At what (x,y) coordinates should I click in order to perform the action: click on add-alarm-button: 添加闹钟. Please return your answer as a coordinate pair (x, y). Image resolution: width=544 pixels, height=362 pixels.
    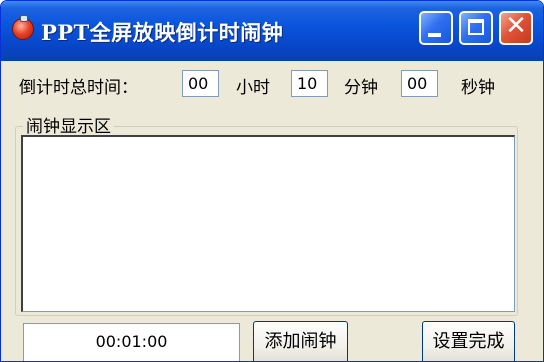
    Looking at the image, I should click on (300, 341).